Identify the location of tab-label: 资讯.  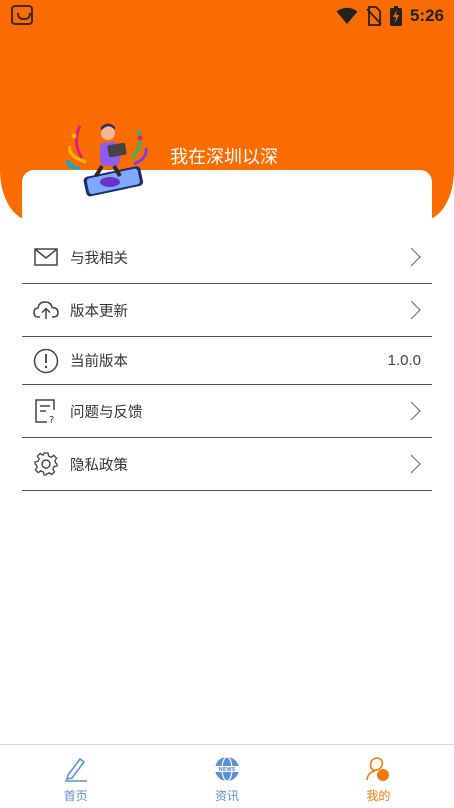
(226, 796).